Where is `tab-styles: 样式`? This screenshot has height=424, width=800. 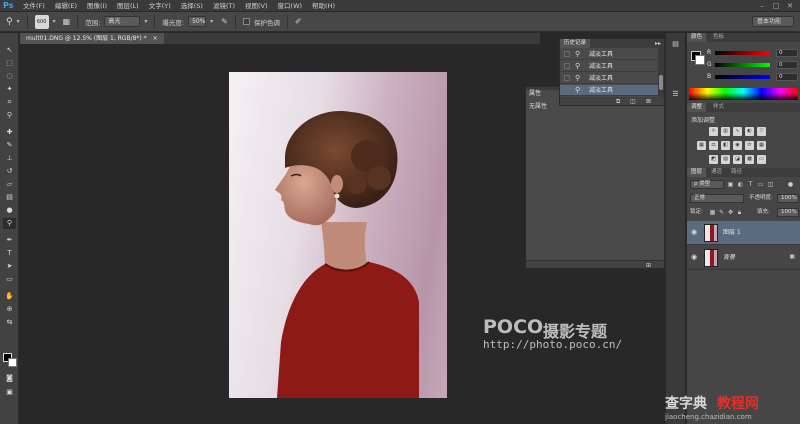
tab-styles: 样式 is located at coordinates (718, 107).